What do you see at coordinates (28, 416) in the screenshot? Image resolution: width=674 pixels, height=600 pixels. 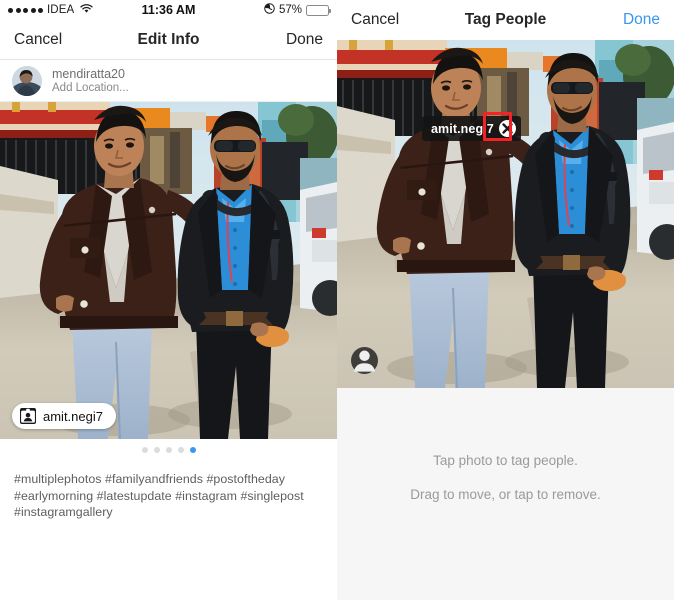 I see `id-badge-icon` at bounding box center [28, 416].